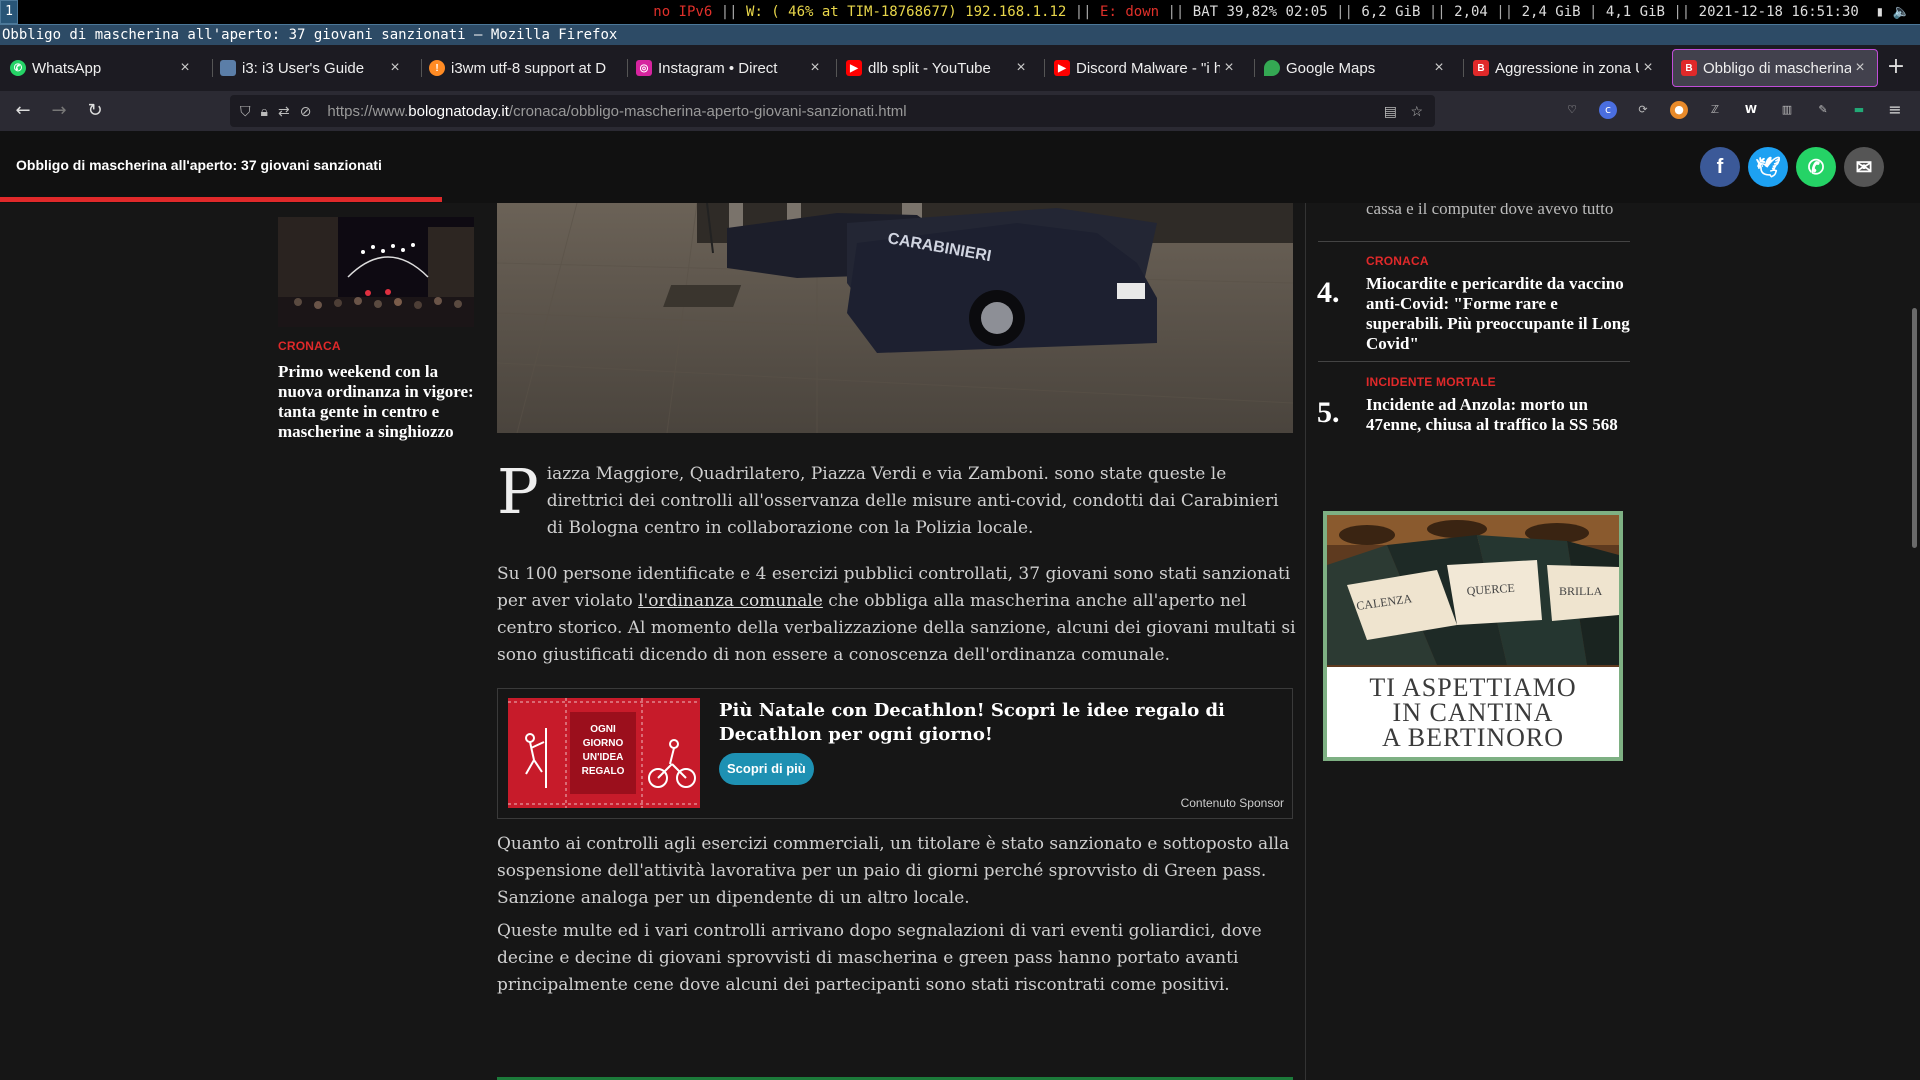  Describe the element at coordinates (1715, 110) in the screenshot. I see `extension-z-icon: ℤ` at that location.